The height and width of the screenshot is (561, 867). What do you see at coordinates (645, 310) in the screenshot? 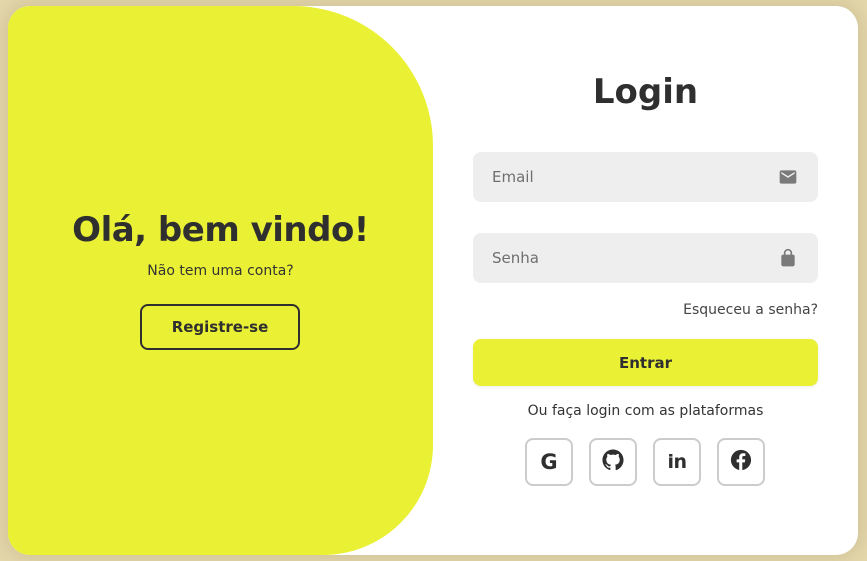
I see `forgot-password-link: Esqueceu a senha?` at bounding box center [645, 310].